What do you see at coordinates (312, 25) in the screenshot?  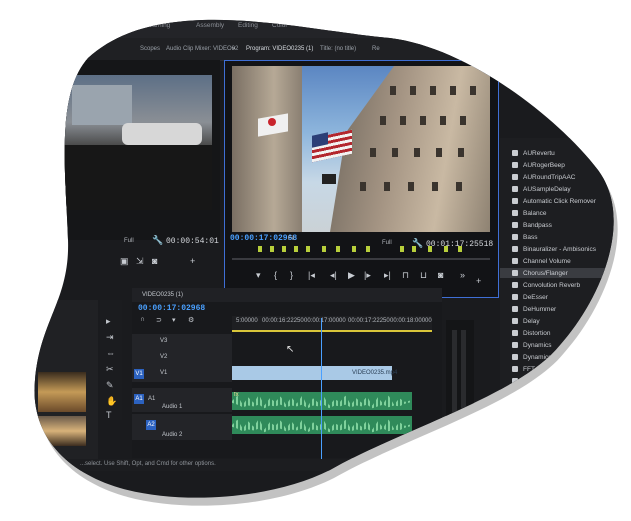 I see `workspace-effects: Effects` at bounding box center [312, 25].